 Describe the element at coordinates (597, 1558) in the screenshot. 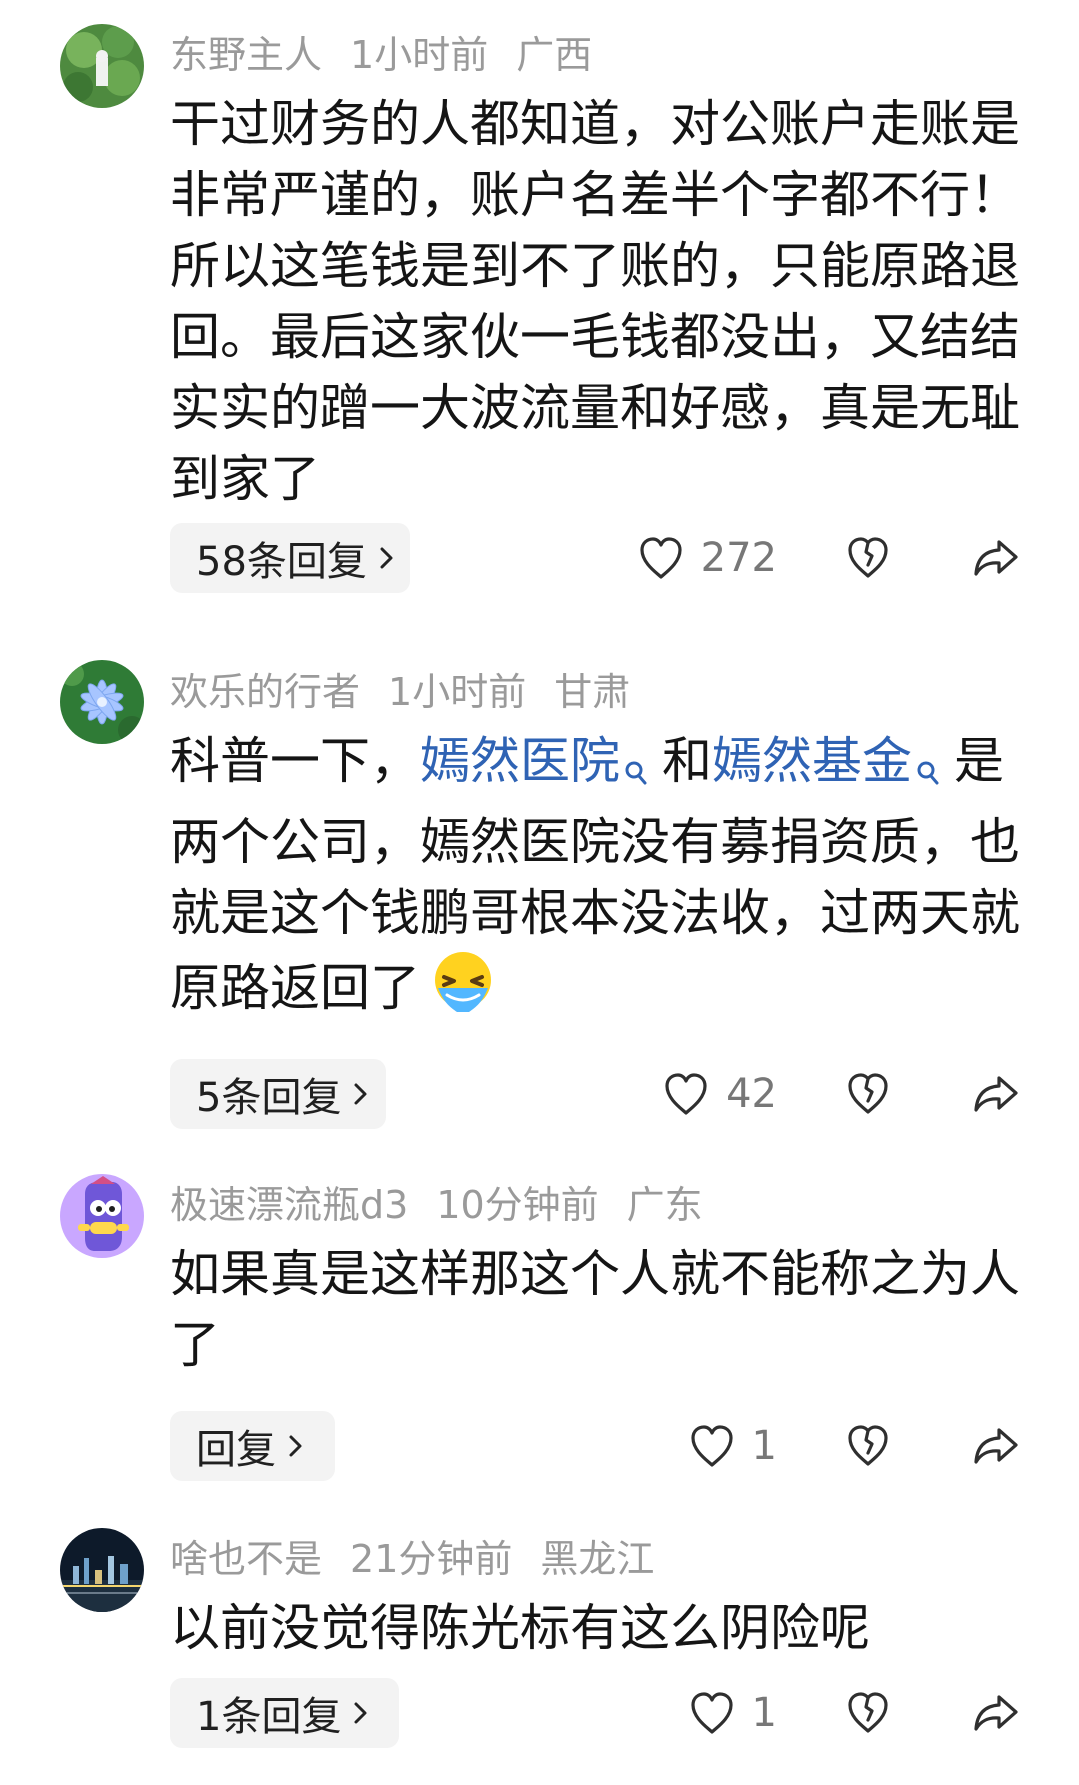

I see `location: 黑龙江` at that location.